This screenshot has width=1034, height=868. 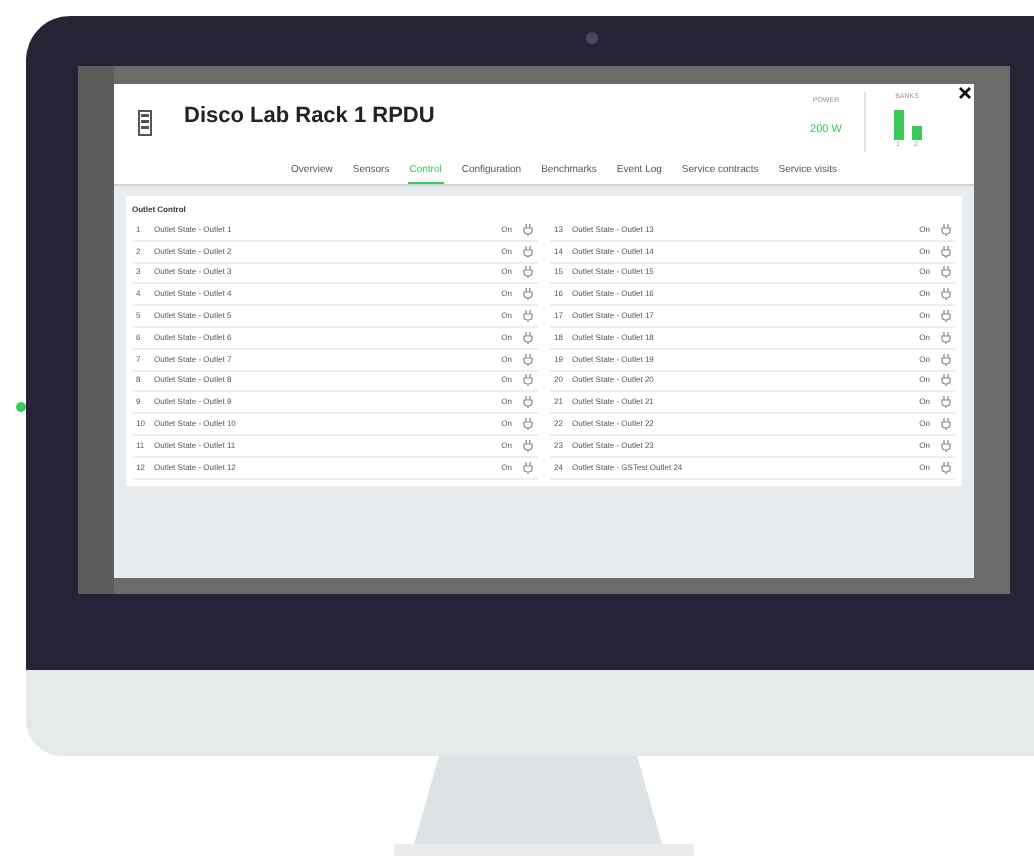 I want to click on device-title: Disco Lab Rack 1 RPDU, so click(x=309, y=117).